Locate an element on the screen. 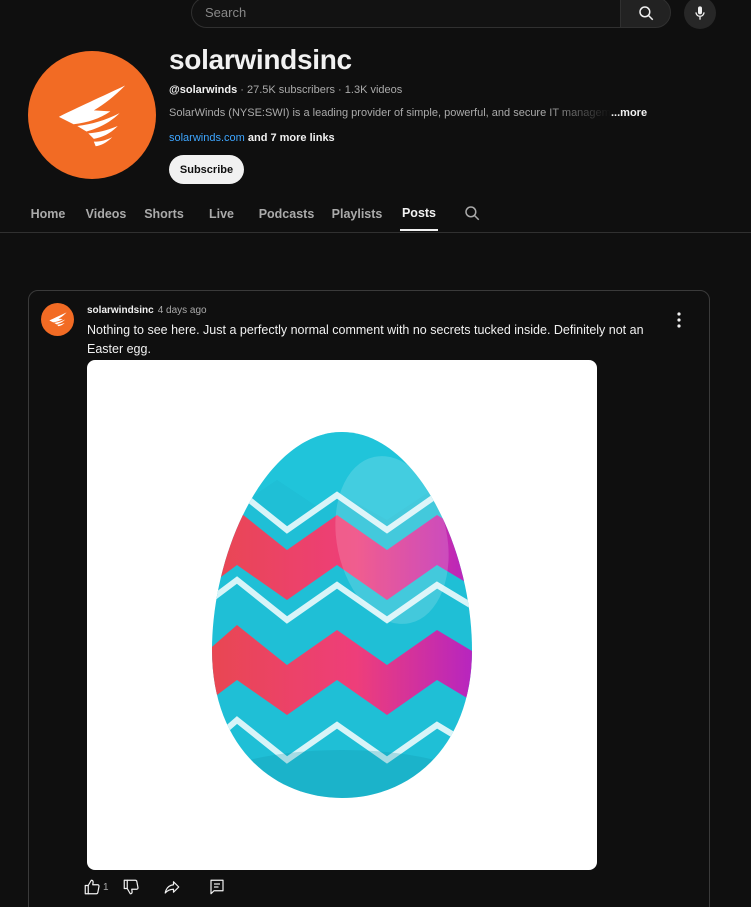  voice-search-button is located at coordinates (700, 14).